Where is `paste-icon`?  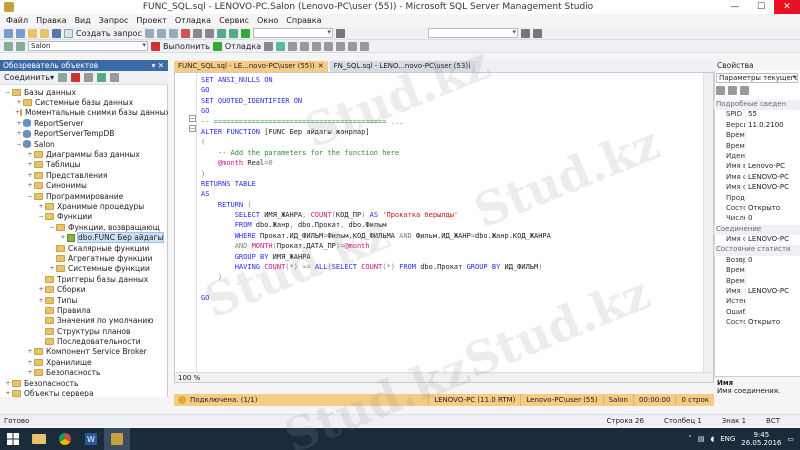 paste-icon is located at coordinates (209, 33).